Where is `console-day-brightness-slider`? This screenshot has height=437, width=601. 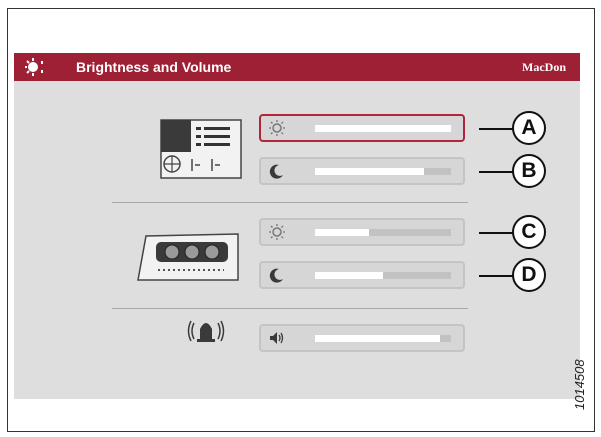
console-day-brightness-slider is located at coordinates (362, 128).